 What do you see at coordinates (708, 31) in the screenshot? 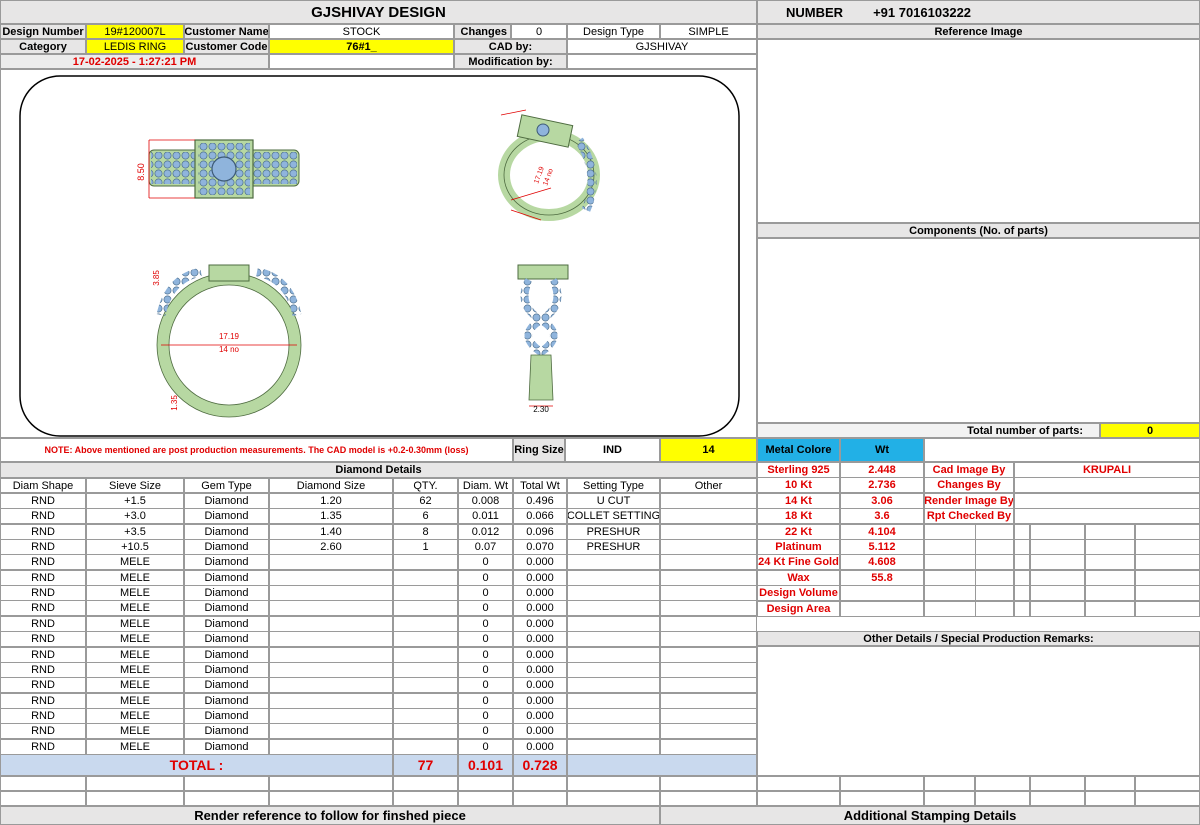
I see `design-type-value: SIMPLE` at bounding box center [708, 31].